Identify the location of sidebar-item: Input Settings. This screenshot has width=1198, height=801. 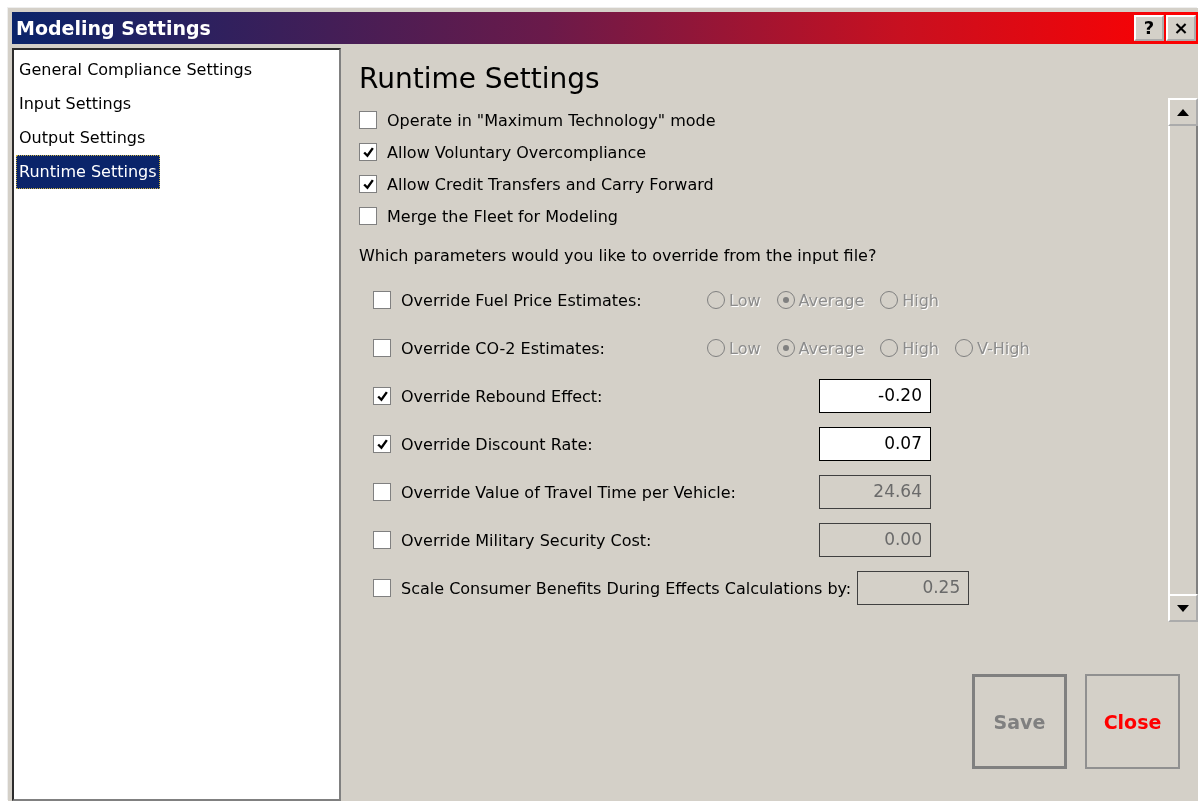
(75, 104).